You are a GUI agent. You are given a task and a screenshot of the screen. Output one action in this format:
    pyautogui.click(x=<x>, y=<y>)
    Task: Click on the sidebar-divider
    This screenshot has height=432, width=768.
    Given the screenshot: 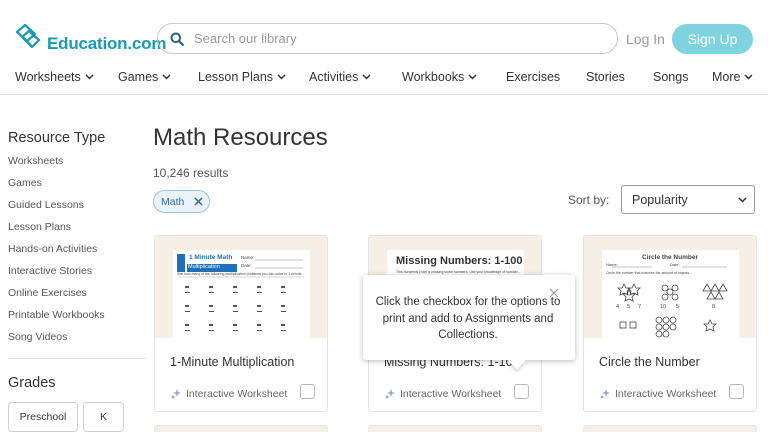 What is the action you would take?
    pyautogui.click(x=77, y=358)
    